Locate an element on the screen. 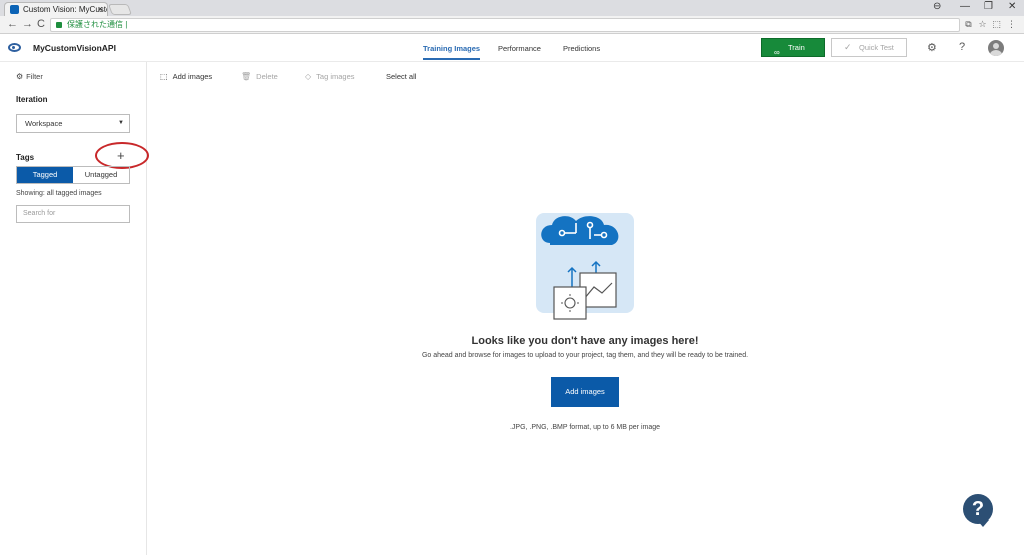  tags-heading: Tags is located at coordinates (25, 157).